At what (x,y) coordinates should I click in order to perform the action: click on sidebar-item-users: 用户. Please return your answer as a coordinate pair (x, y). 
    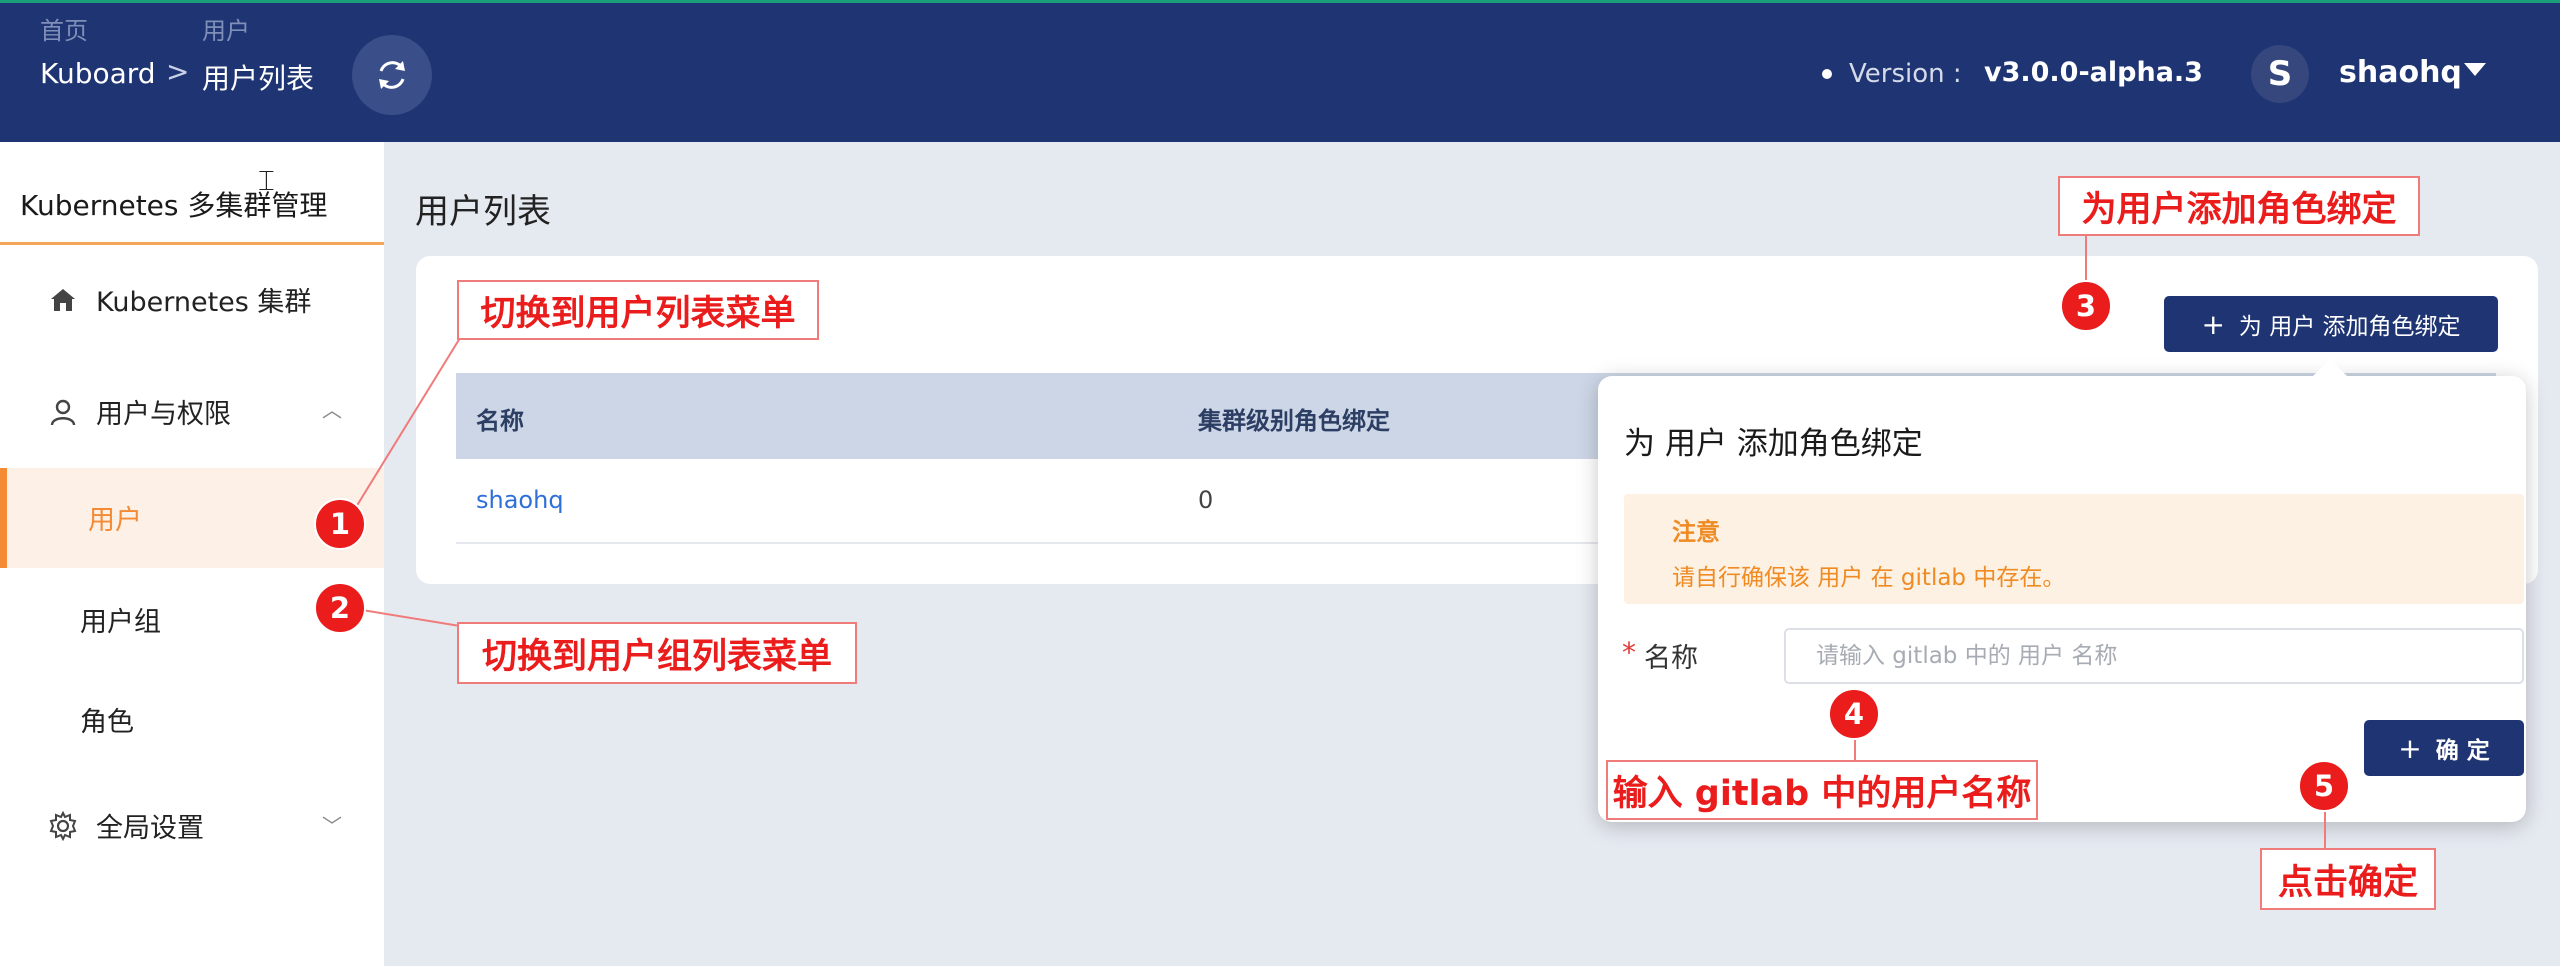
    Looking at the image, I should click on (115, 517).